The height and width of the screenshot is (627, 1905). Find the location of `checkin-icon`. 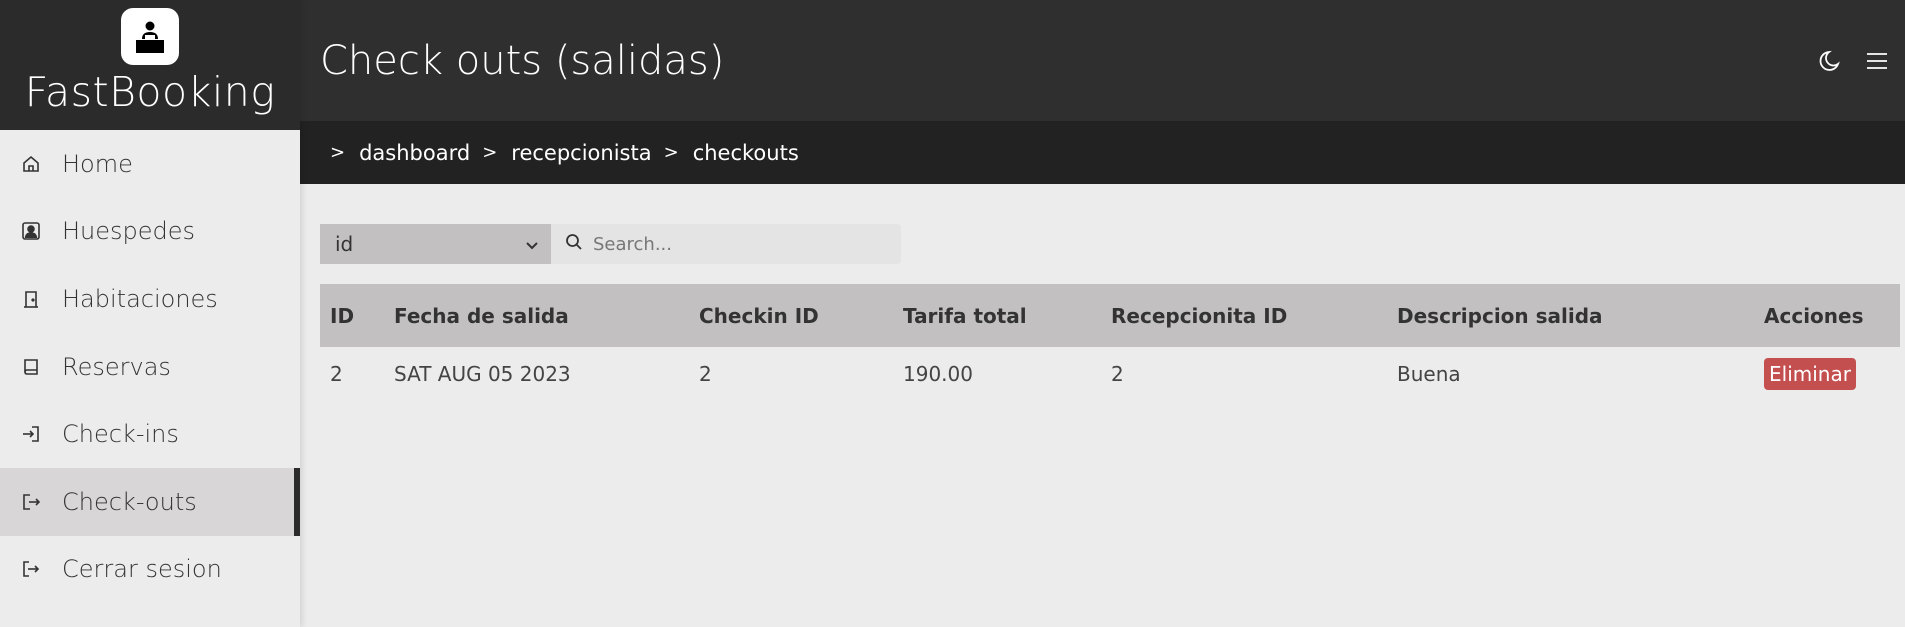

checkin-icon is located at coordinates (31, 434).